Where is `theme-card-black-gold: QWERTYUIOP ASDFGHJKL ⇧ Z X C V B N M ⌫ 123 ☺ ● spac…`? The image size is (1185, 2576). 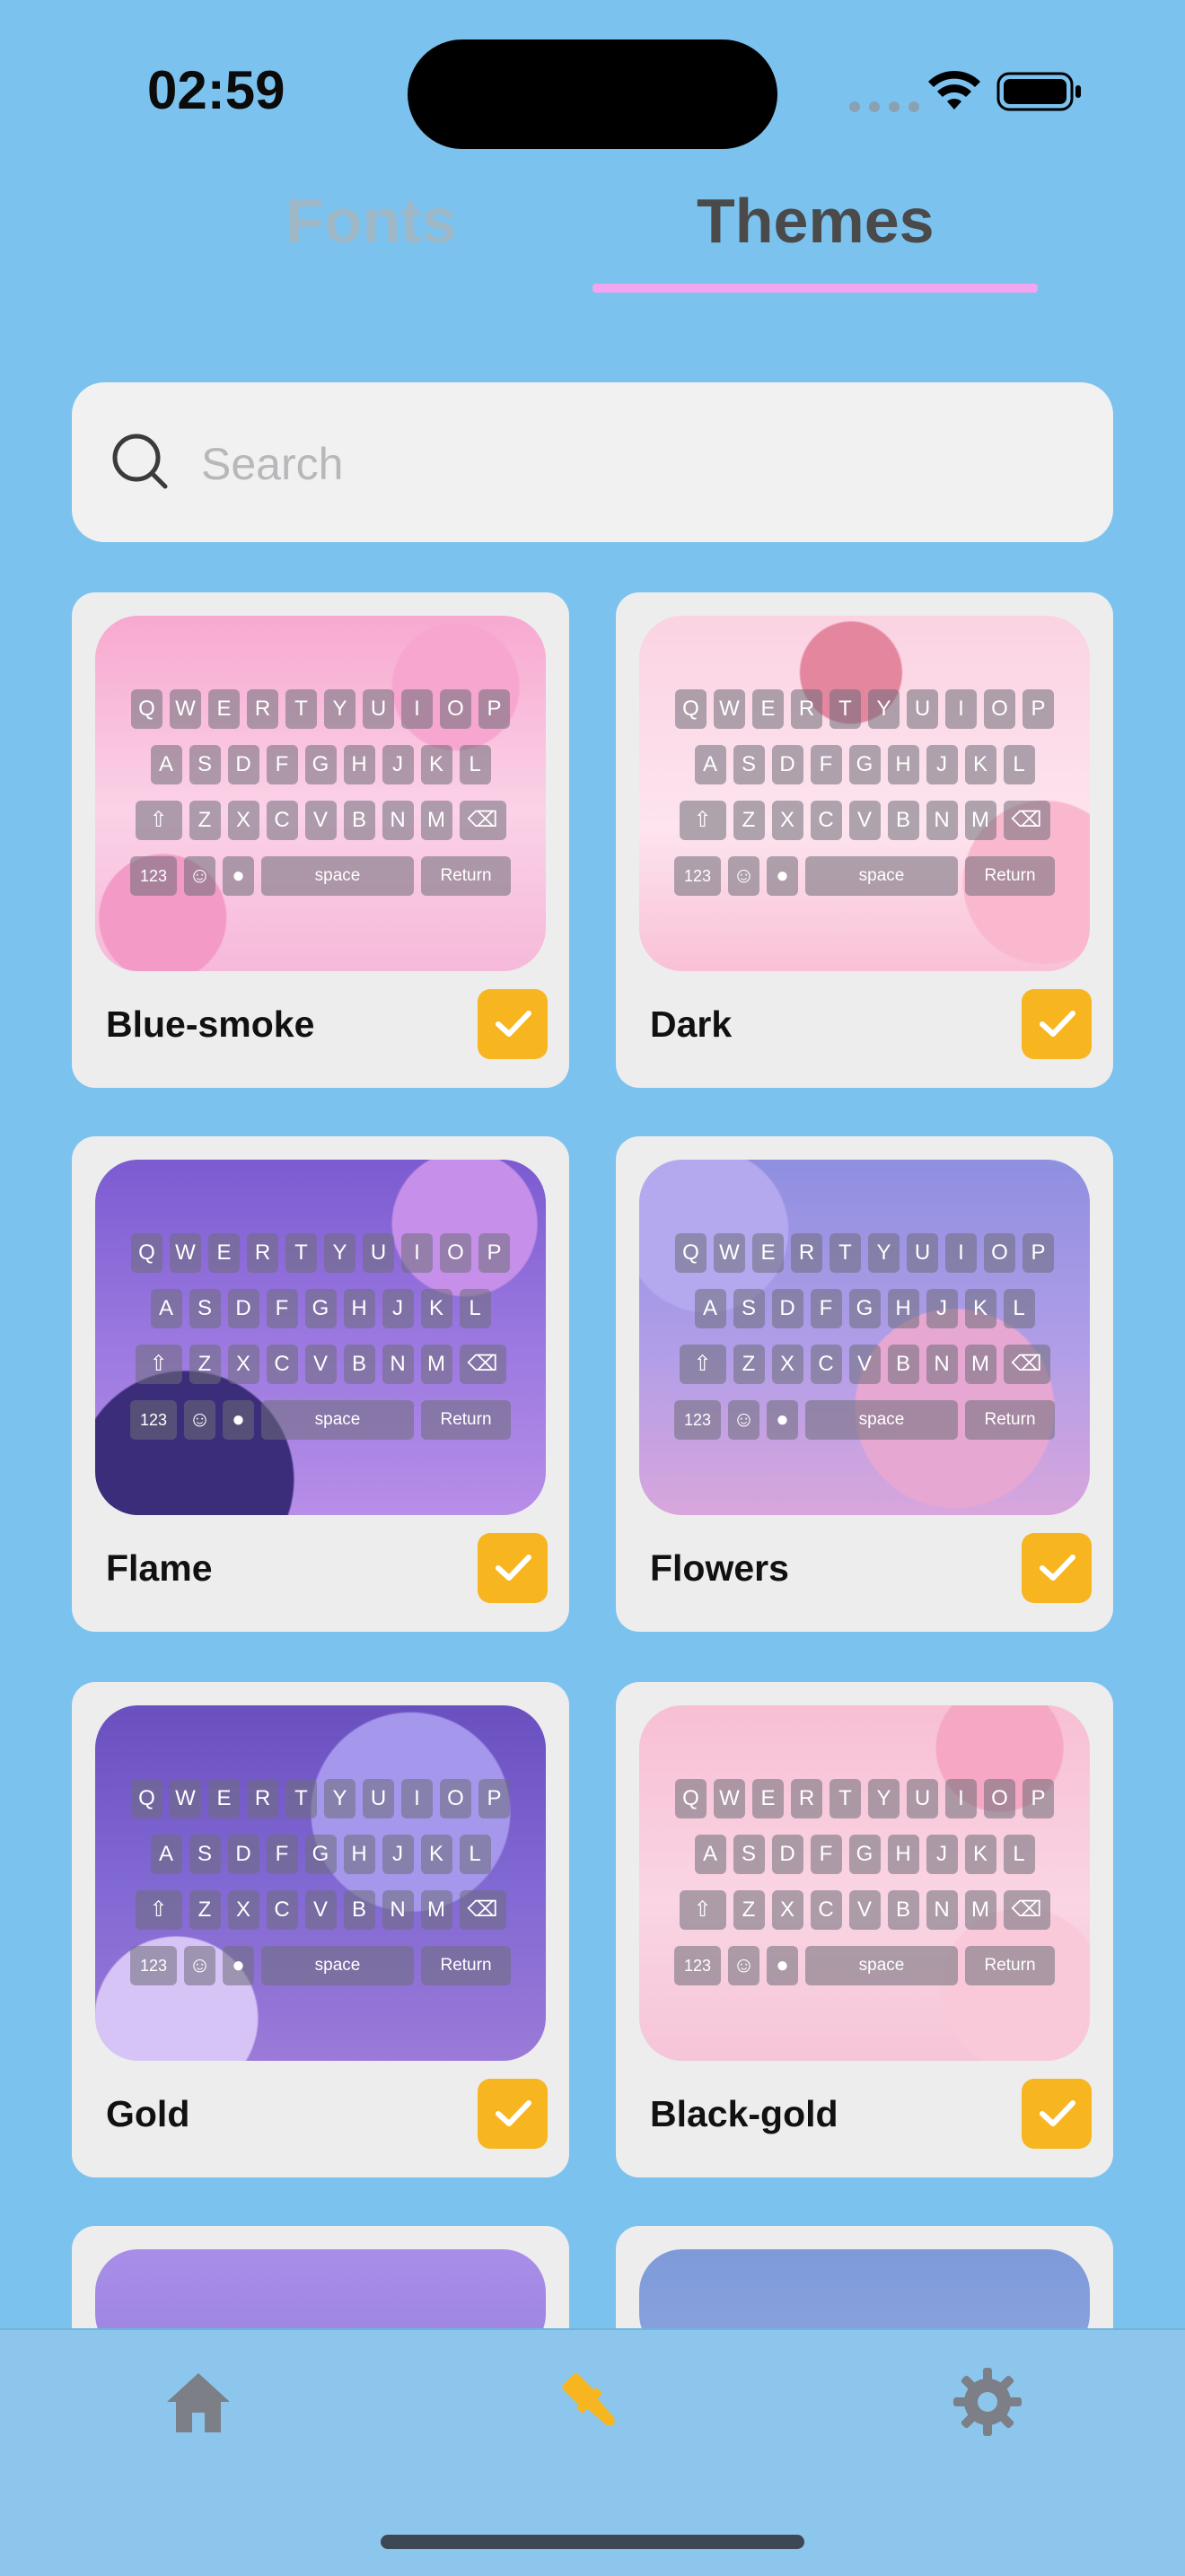 theme-card-black-gold: QWERTYUIOP ASDFGHJKL ⇧ Z X C V B N M ⌫ 123 ☺ ● spac… is located at coordinates (864, 1929).